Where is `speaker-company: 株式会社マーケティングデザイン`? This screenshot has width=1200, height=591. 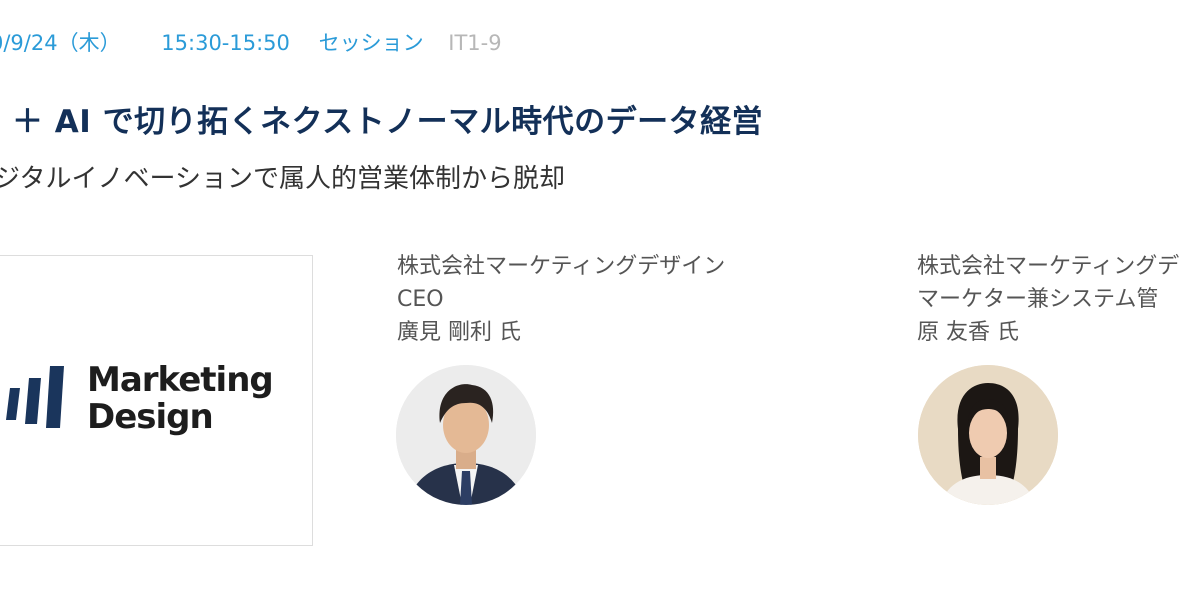 speaker-company: 株式会社マーケティングデザイン is located at coordinates (561, 266).